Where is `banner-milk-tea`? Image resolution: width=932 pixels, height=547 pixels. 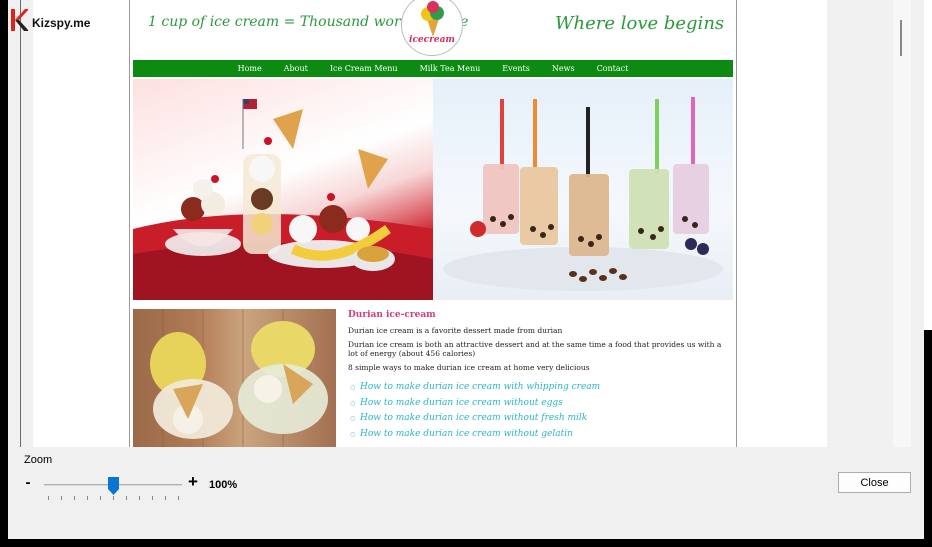 banner-milk-tea is located at coordinates (583, 189).